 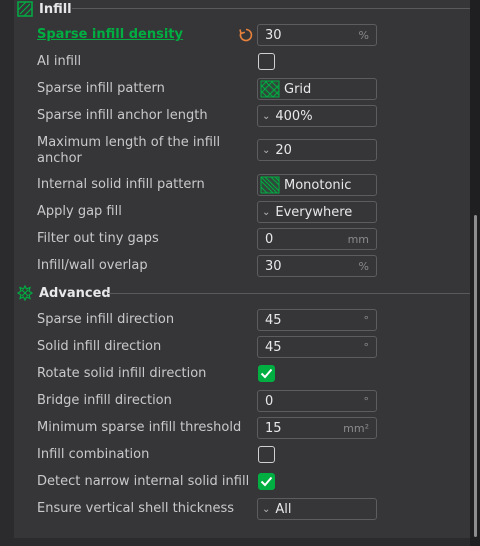 What do you see at coordinates (273, 428) in the screenshot?
I see `min-sparse-threshold-value: 15` at bounding box center [273, 428].